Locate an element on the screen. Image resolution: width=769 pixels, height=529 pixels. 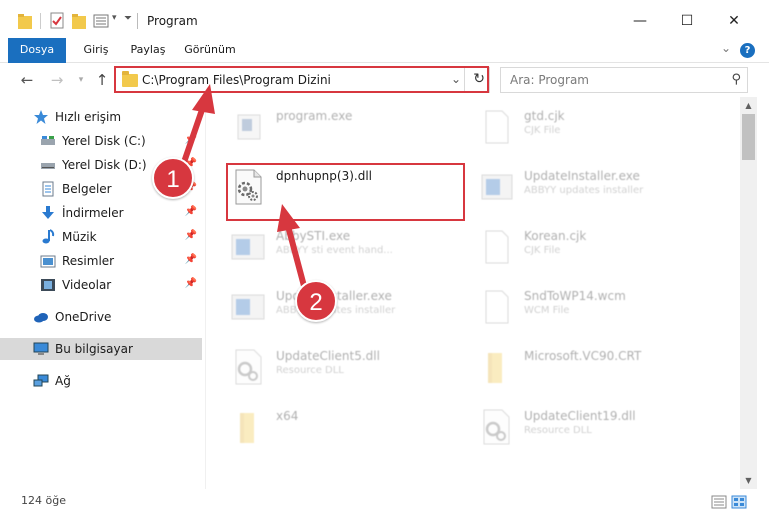
search-input: Ara: Program ⚲ is located at coordinates (624, 80).